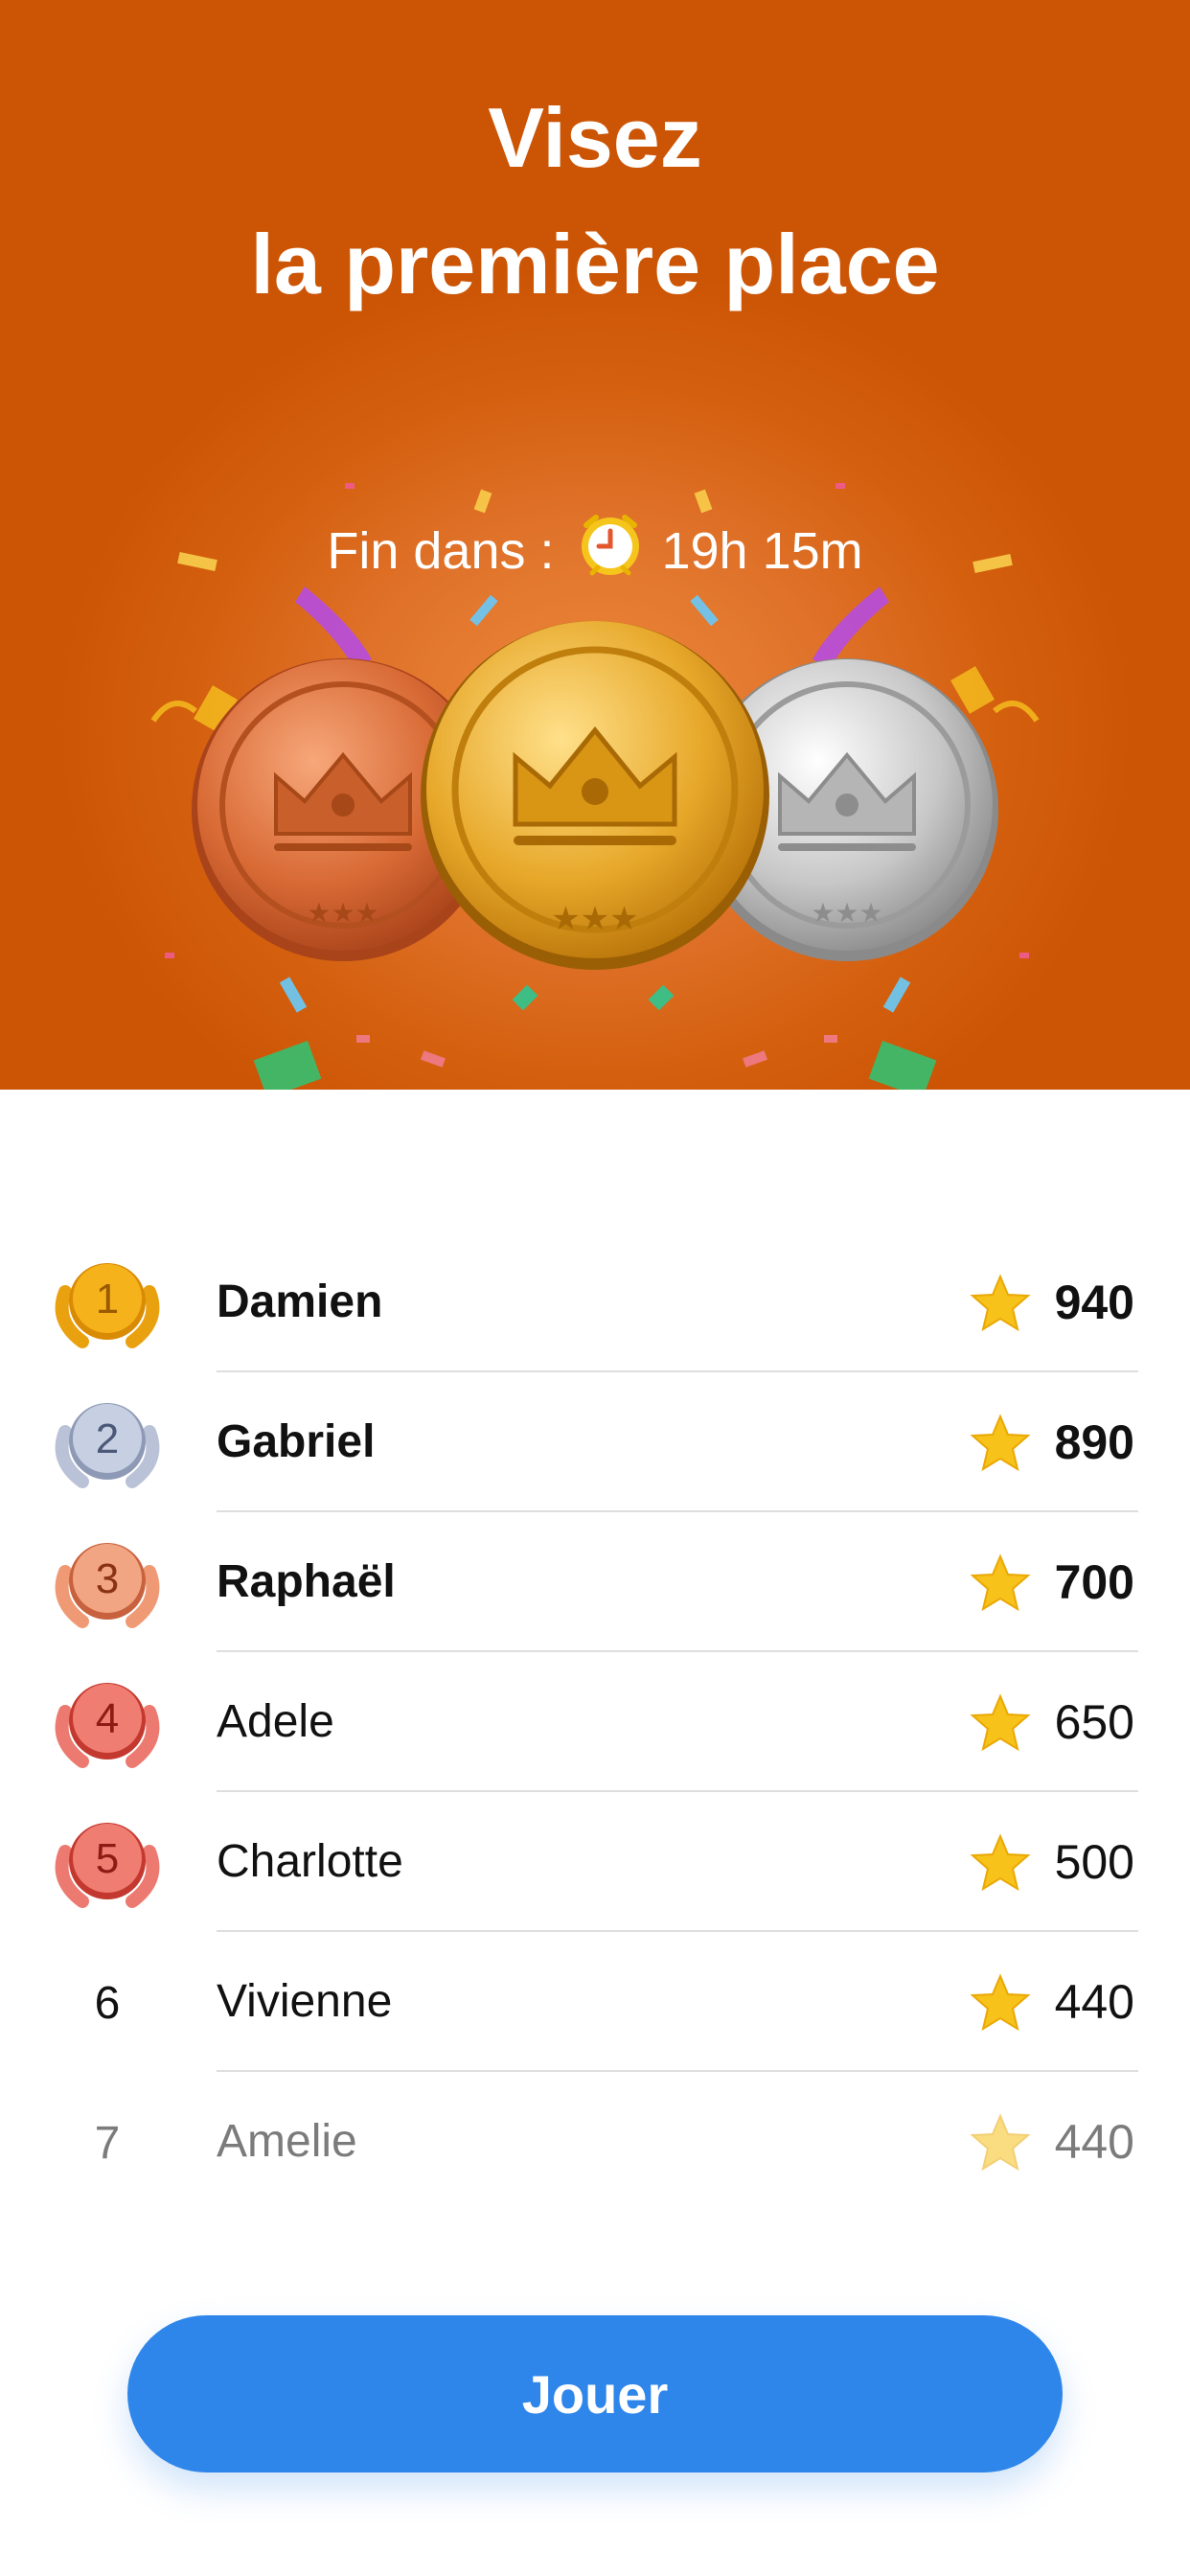  I want to click on leaderboard-row: 2 Gabriel 890, so click(595, 1442).